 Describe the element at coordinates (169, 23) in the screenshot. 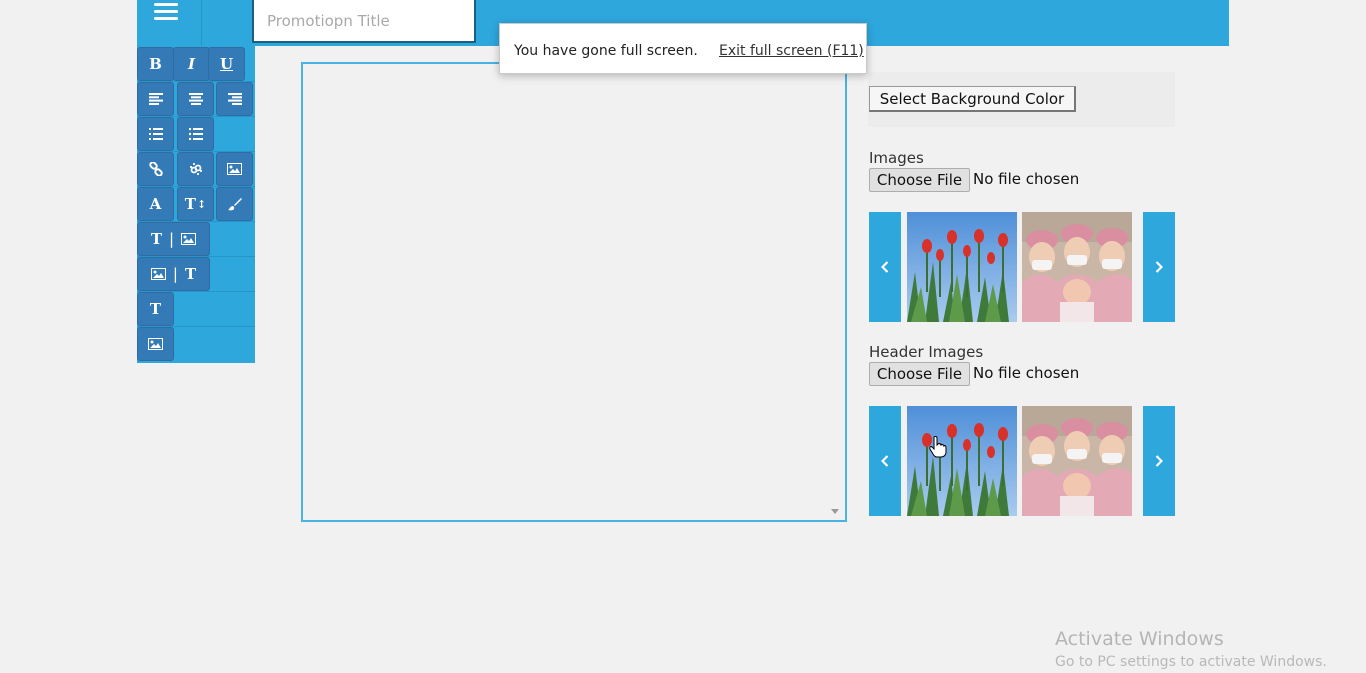

I see `hamburger-menu-icon` at that location.